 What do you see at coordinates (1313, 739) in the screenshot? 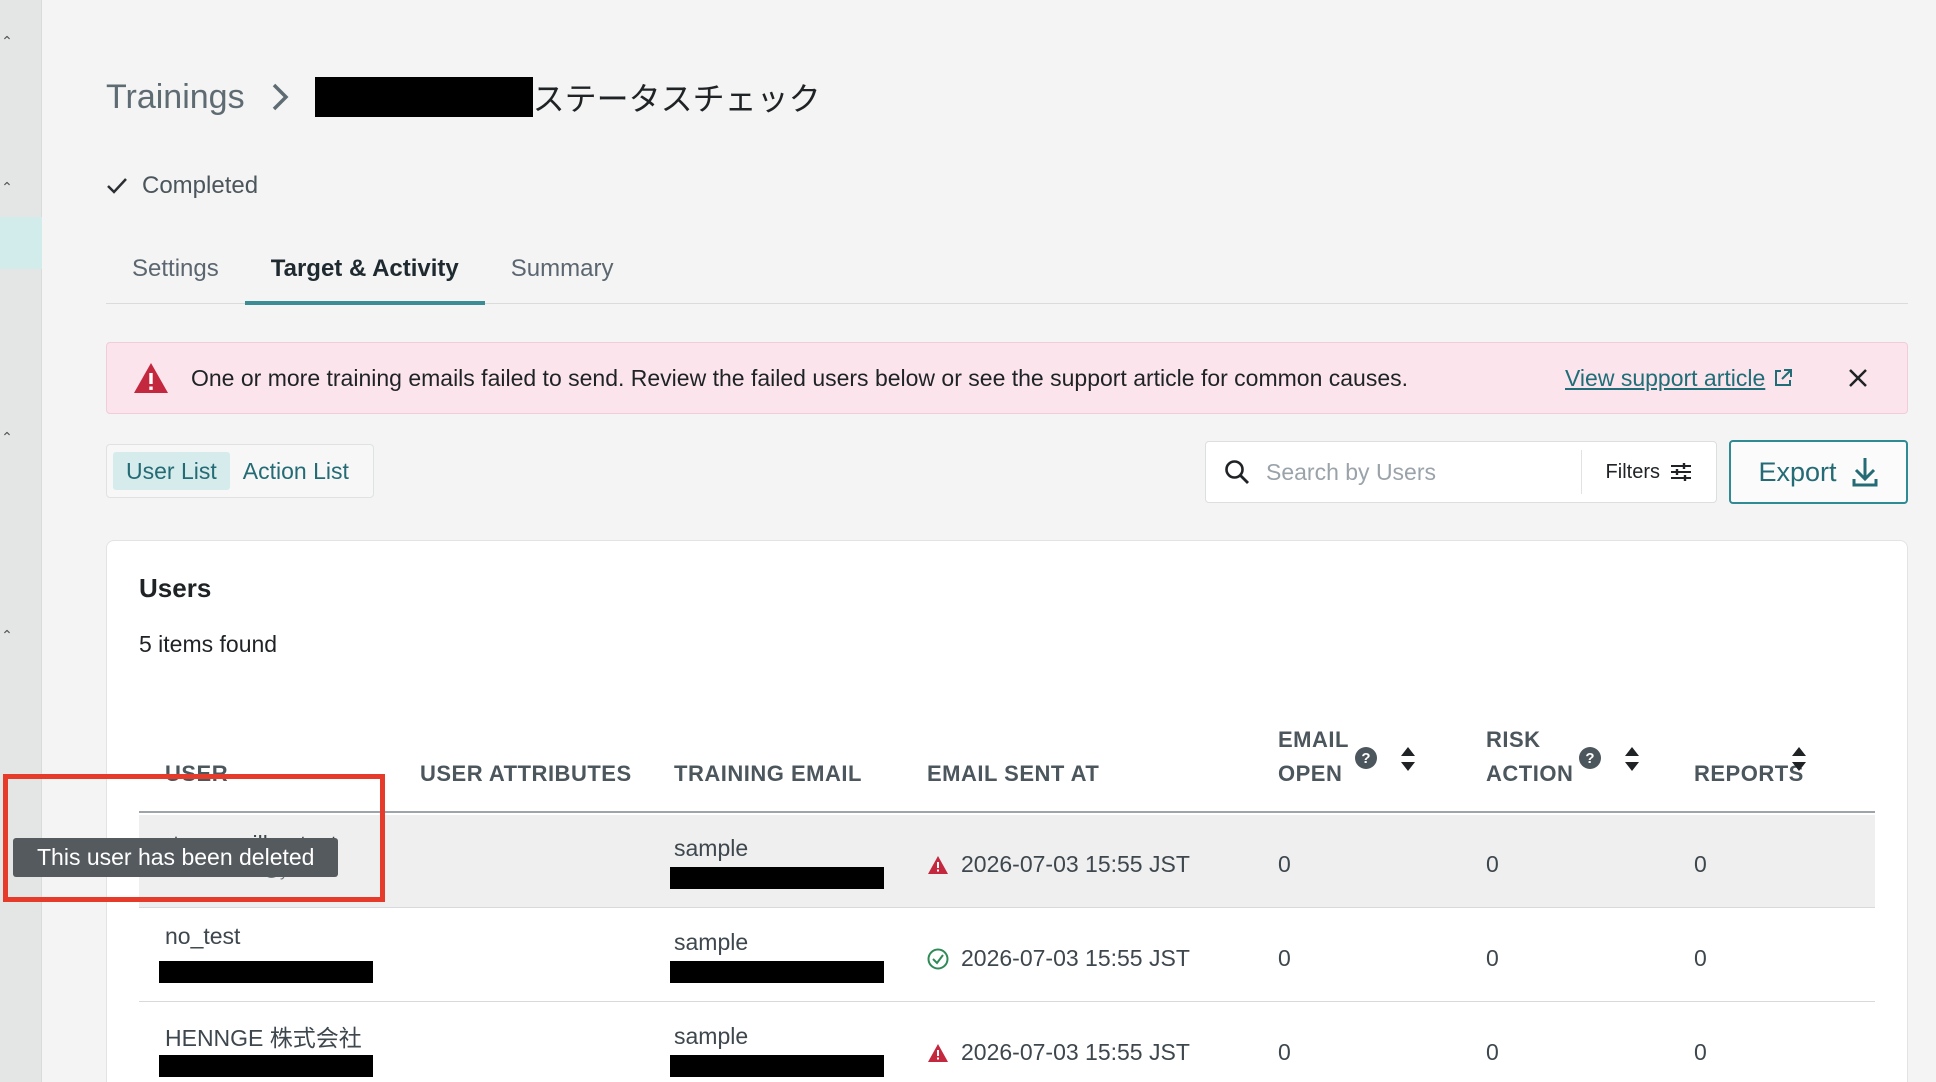
I see `col-email-open-line1: EMAIL` at bounding box center [1313, 739].